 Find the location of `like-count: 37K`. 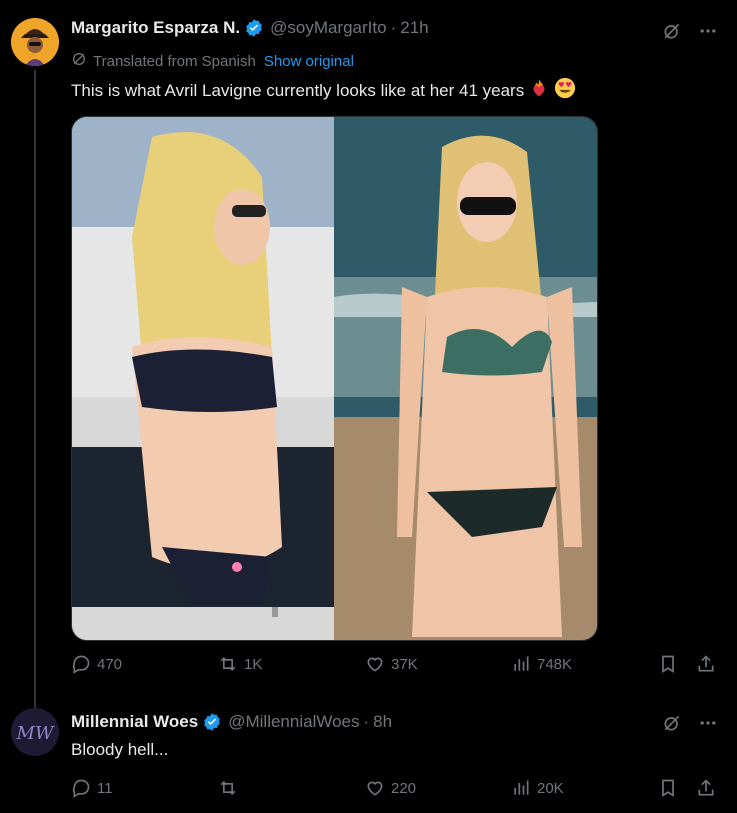

like-count: 37K is located at coordinates (404, 664).